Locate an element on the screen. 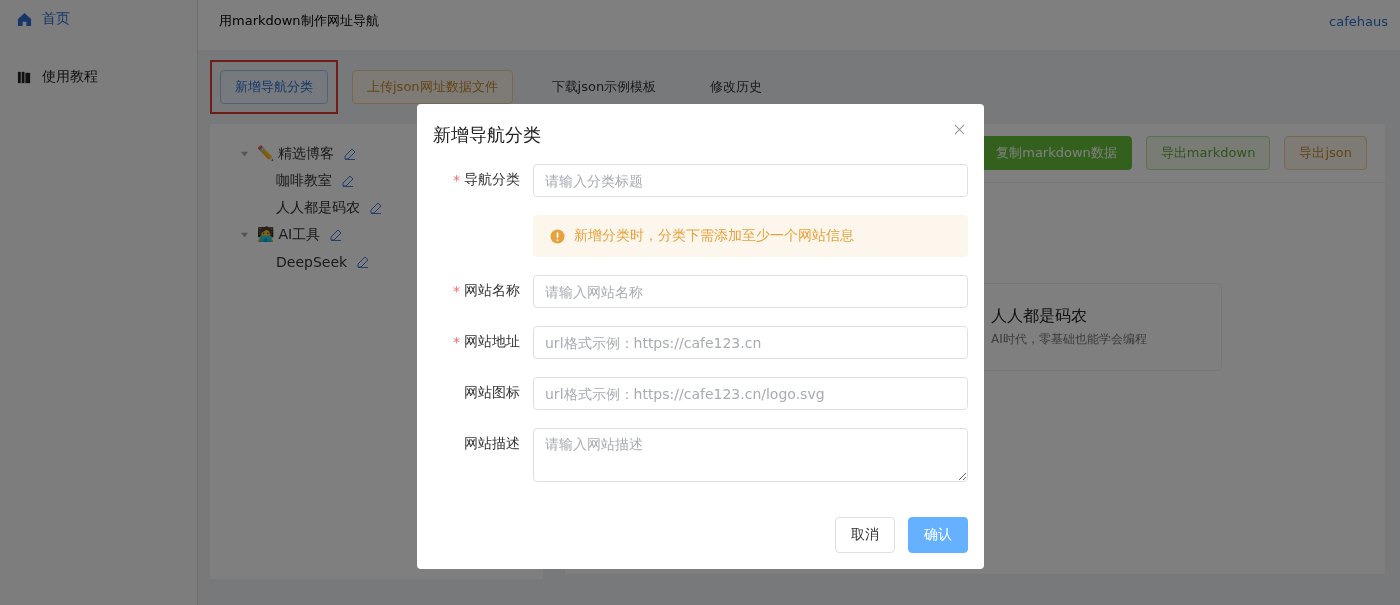  site-description: AI时代，零基础也能学会编程 is located at coordinates (1069, 339).